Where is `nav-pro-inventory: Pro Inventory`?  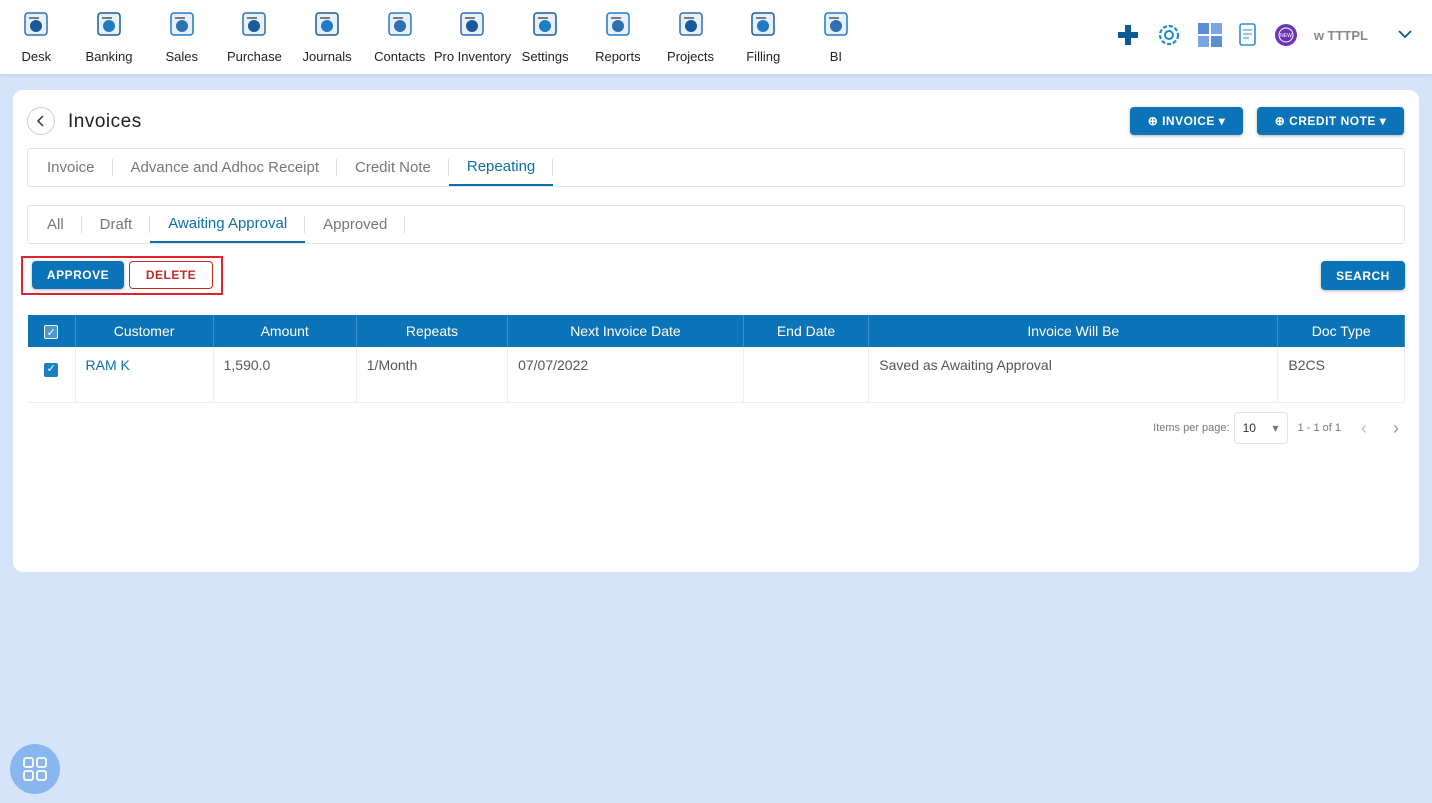 nav-pro-inventory: Pro Inventory is located at coordinates (472, 37).